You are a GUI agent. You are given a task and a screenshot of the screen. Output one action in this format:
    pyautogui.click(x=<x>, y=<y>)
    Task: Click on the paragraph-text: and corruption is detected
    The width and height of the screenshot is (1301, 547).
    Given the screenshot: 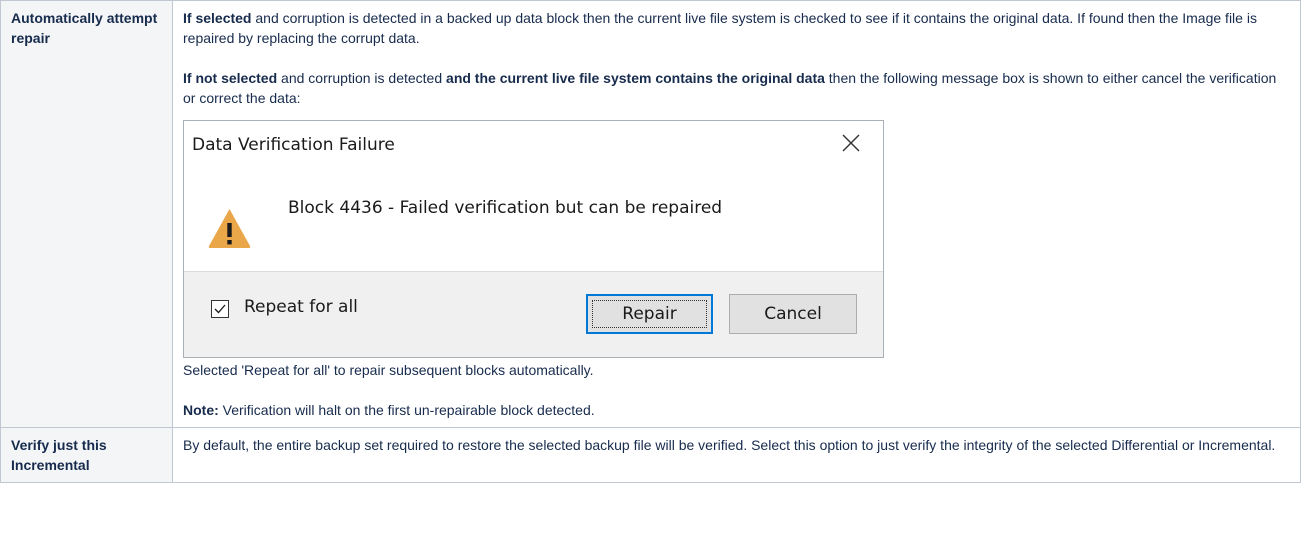 What is the action you would take?
    pyautogui.click(x=362, y=78)
    